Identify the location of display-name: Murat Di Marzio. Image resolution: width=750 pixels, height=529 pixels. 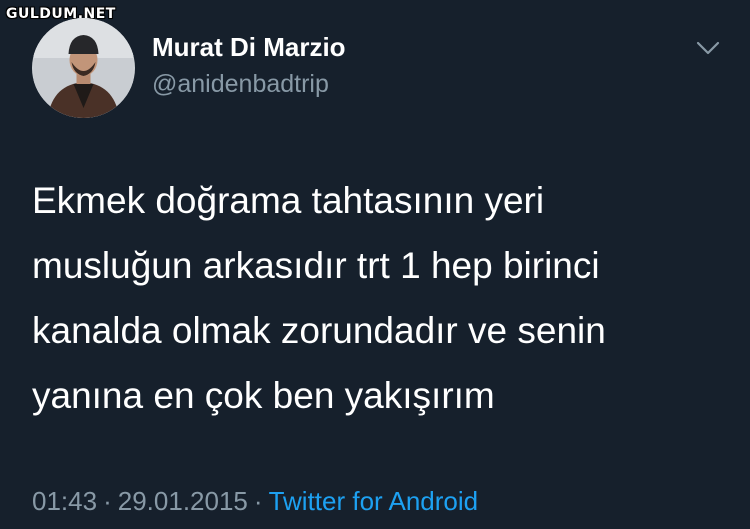
(249, 47).